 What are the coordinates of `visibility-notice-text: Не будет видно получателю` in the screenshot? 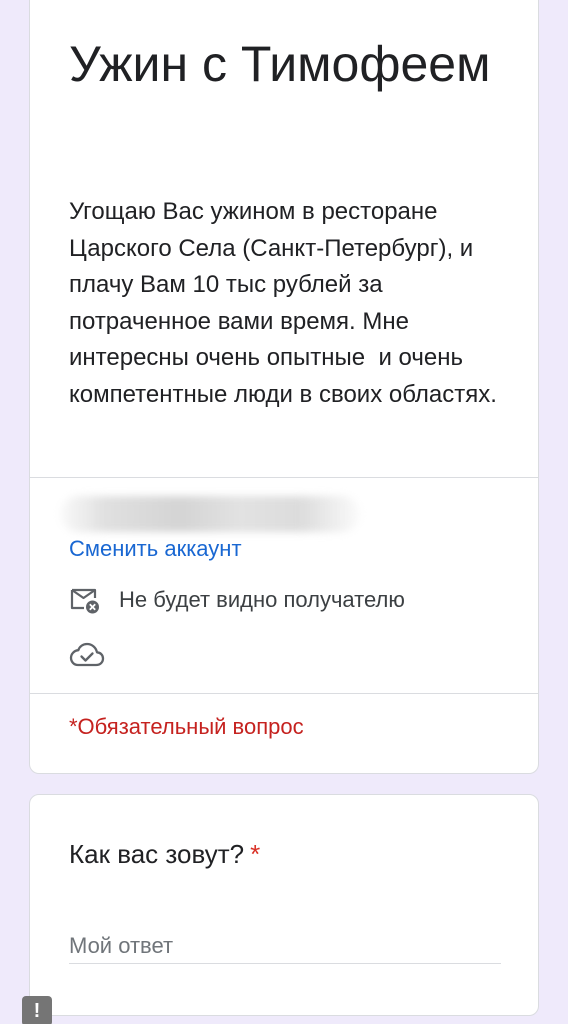 It's located at (262, 599).